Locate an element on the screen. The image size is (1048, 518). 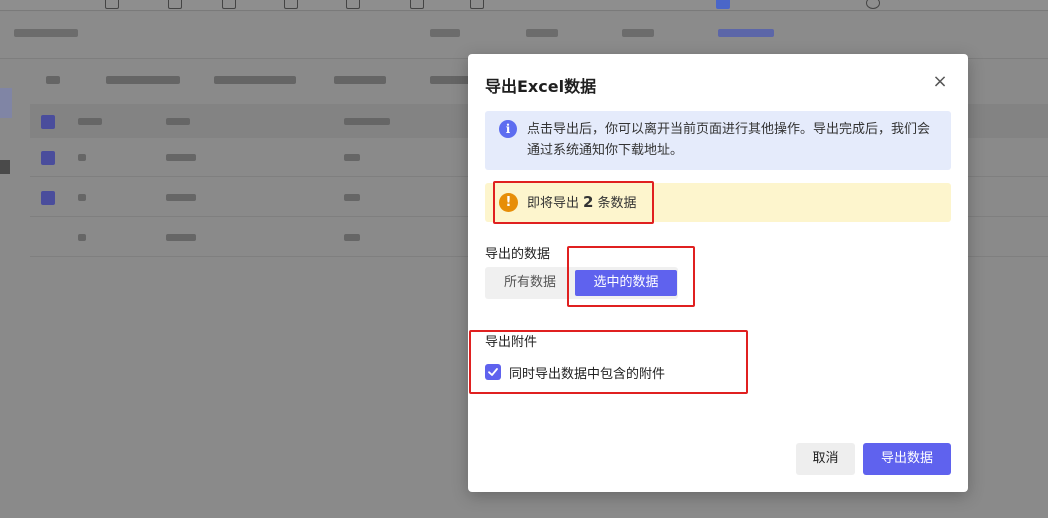
app-selector is located at coordinates (46, 33).